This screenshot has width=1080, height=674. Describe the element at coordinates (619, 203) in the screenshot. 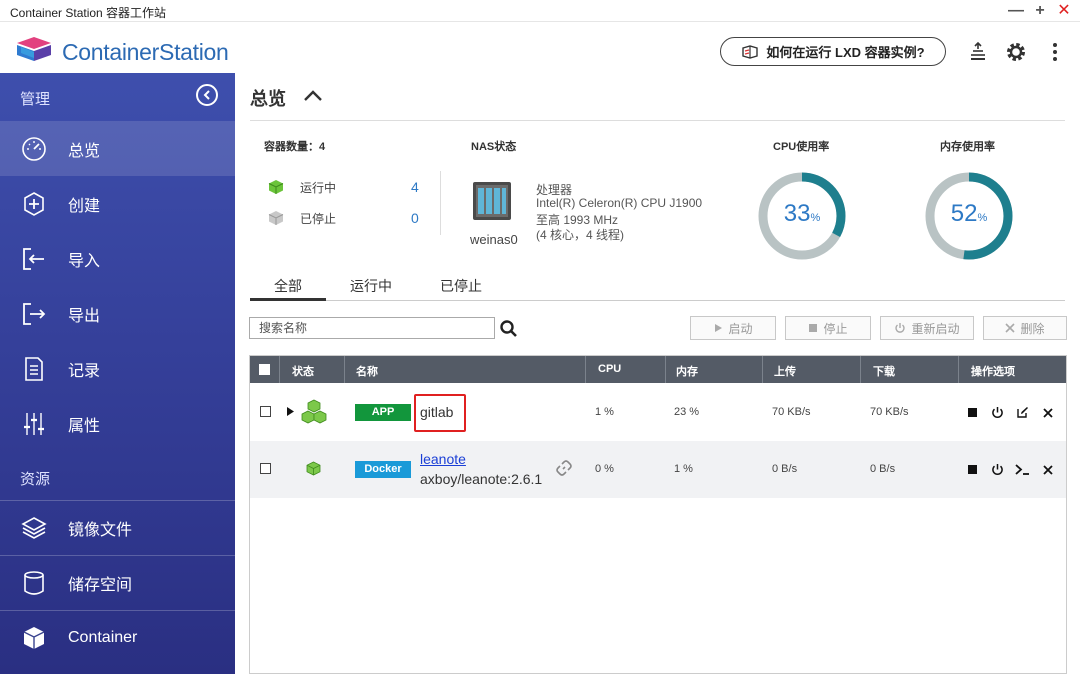

I see `processor-model: Intel(R) Celeron(R) CPU J1900` at that location.